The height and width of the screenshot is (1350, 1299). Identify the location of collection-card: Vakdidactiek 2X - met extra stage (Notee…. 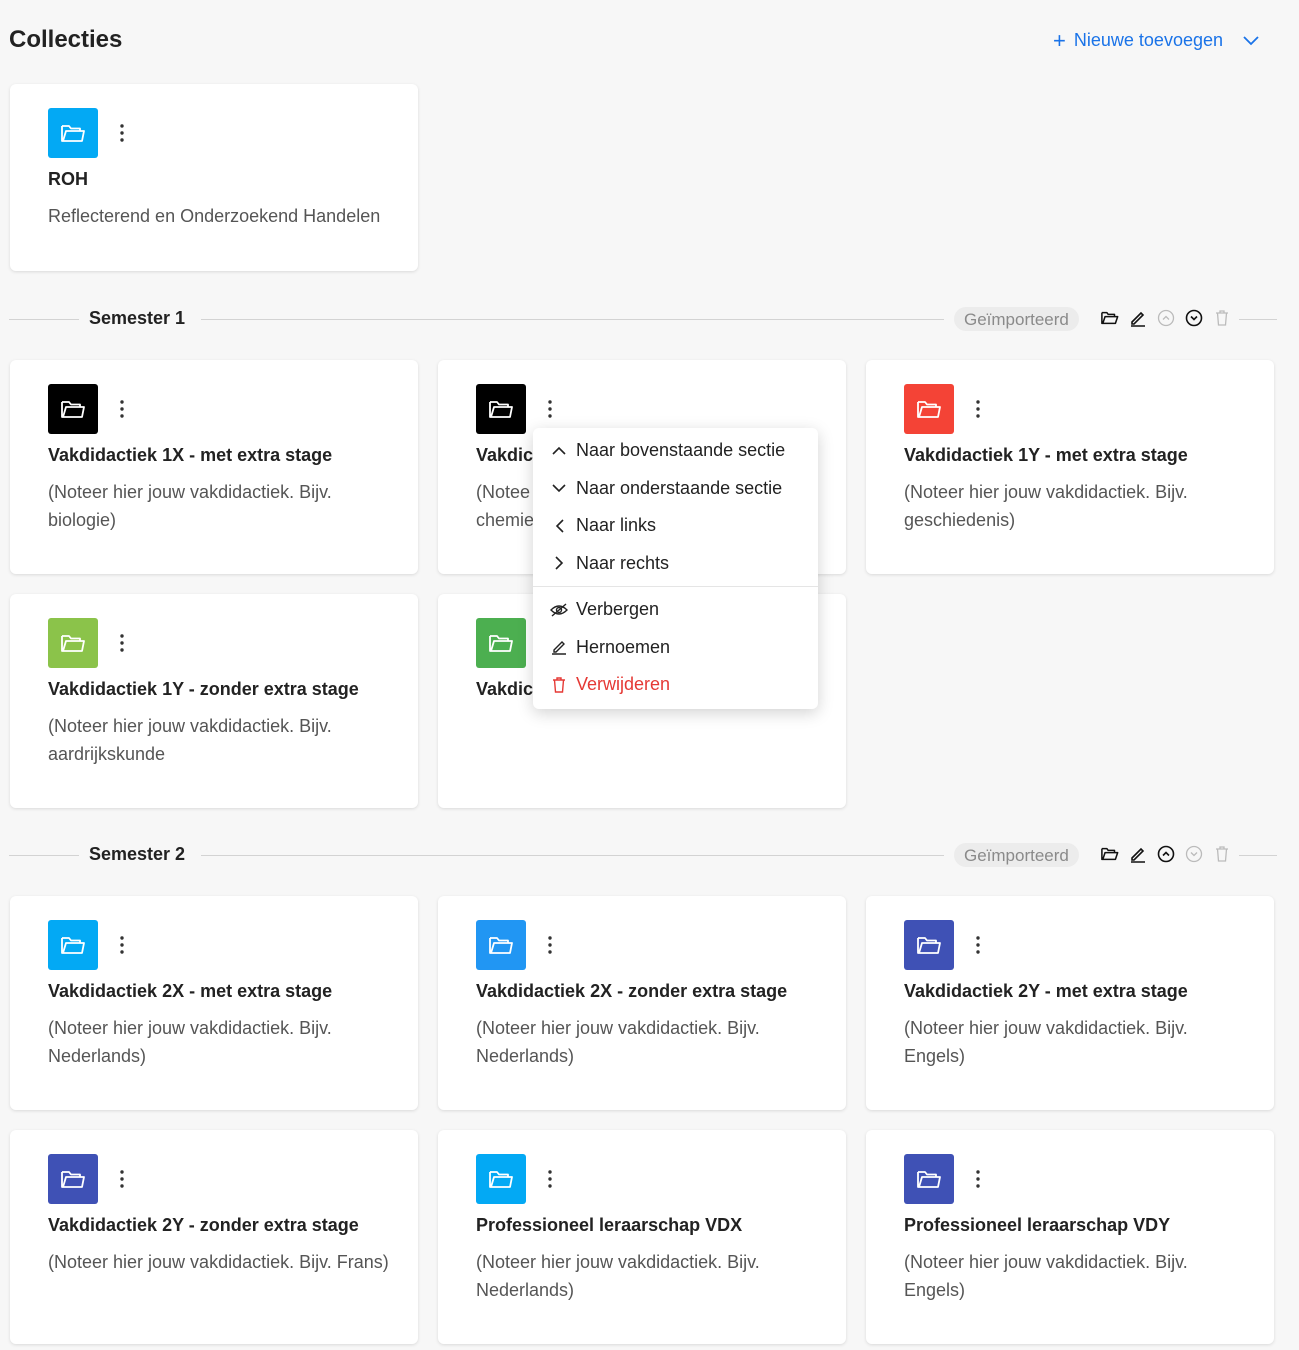
(214, 1003).